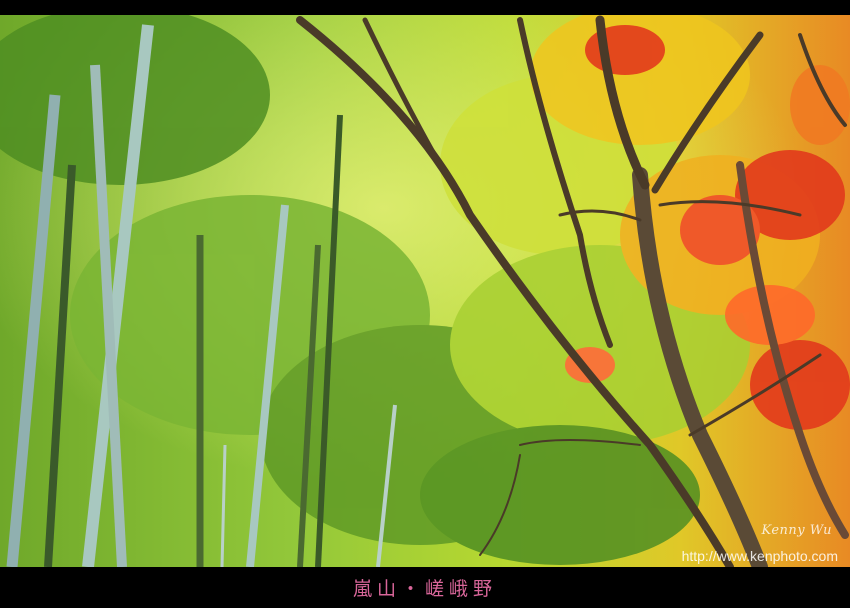  I want to click on photographer-signature: Kenny Wu, so click(796, 530).